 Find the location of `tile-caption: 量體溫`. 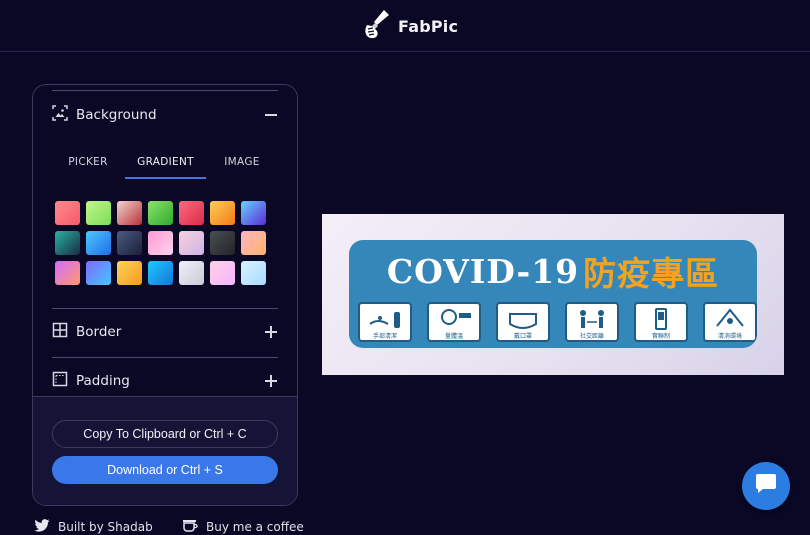

tile-caption: 量體溫 is located at coordinates (453, 336).